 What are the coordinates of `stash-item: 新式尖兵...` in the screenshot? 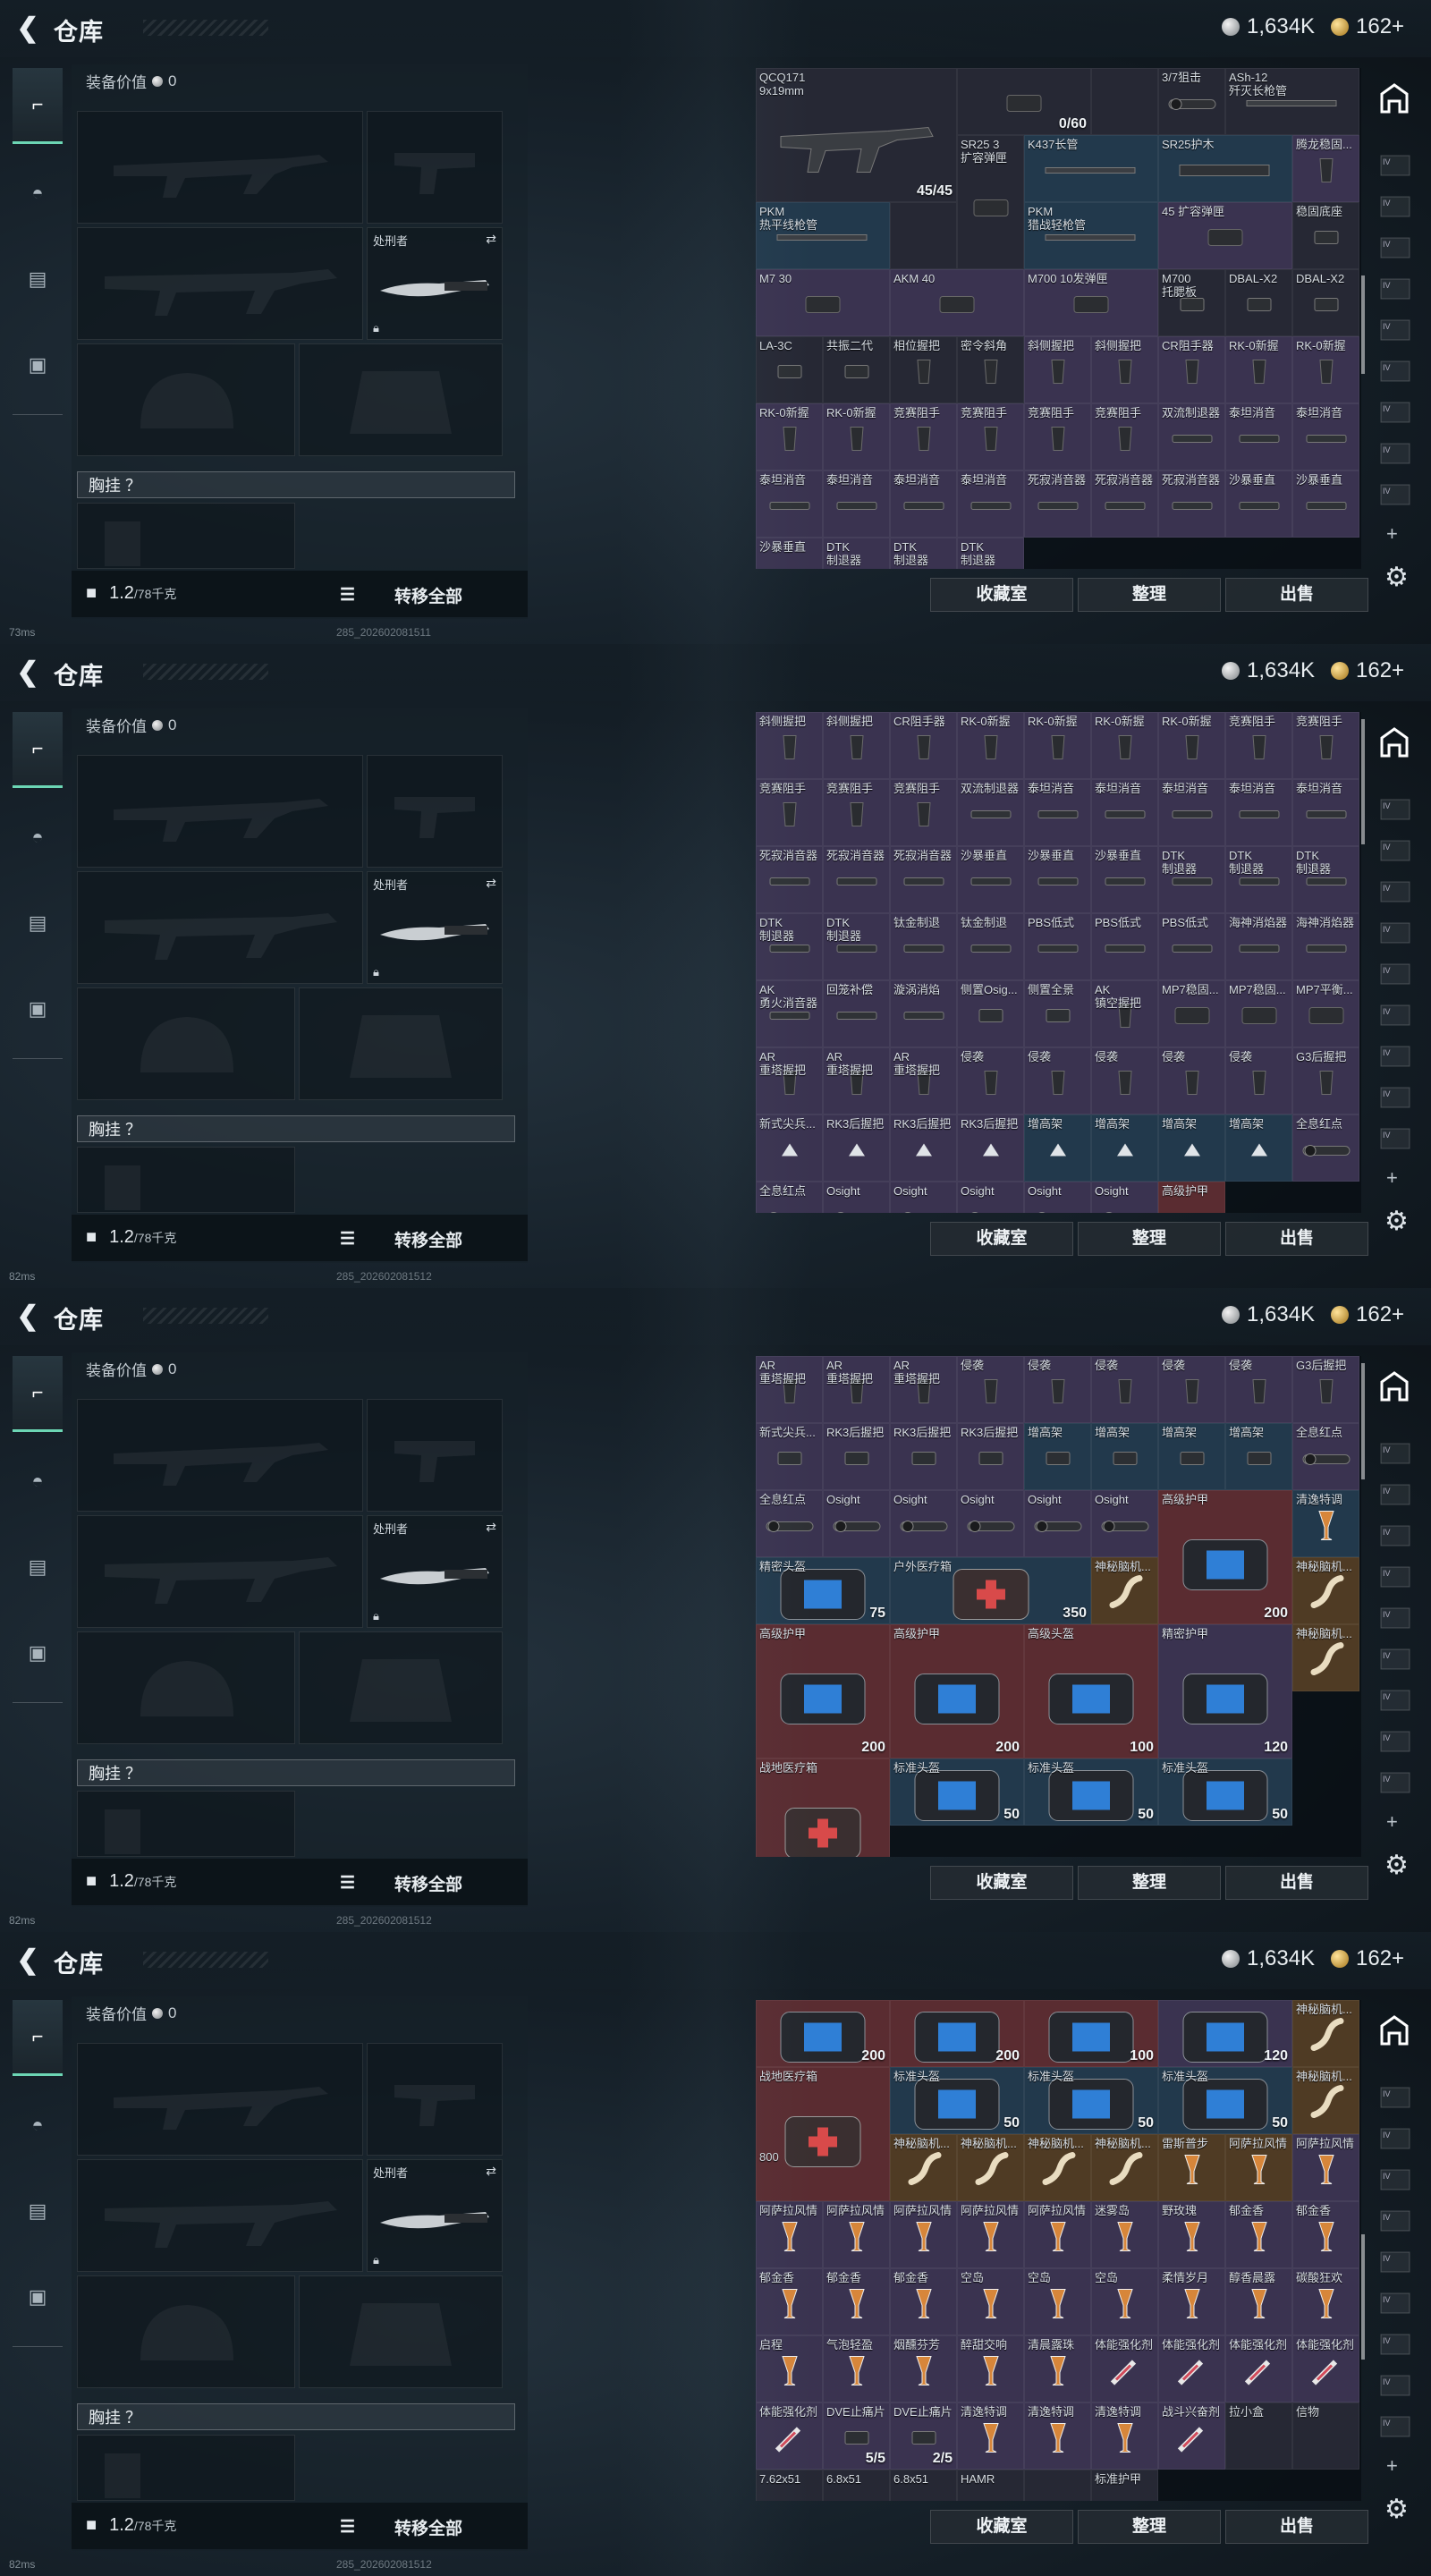 It's located at (790, 1456).